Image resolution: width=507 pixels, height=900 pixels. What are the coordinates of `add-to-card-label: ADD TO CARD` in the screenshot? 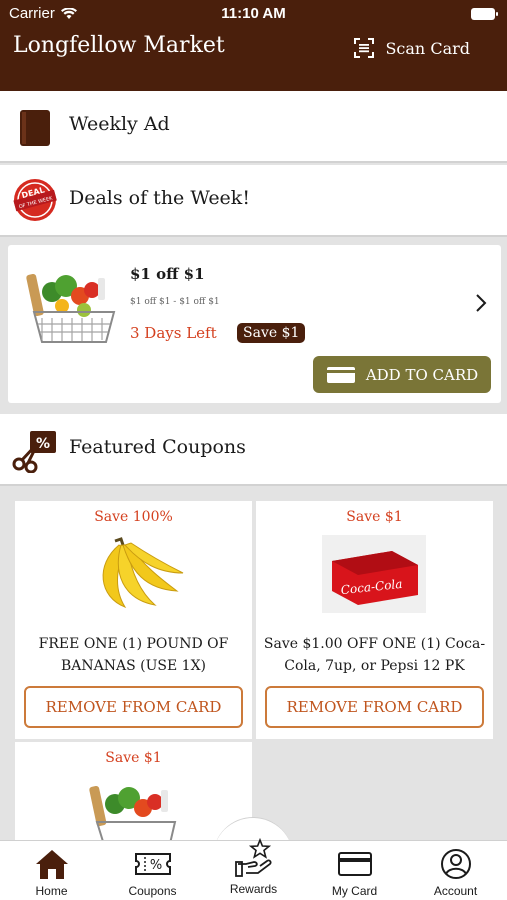 It's located at (422, 374).